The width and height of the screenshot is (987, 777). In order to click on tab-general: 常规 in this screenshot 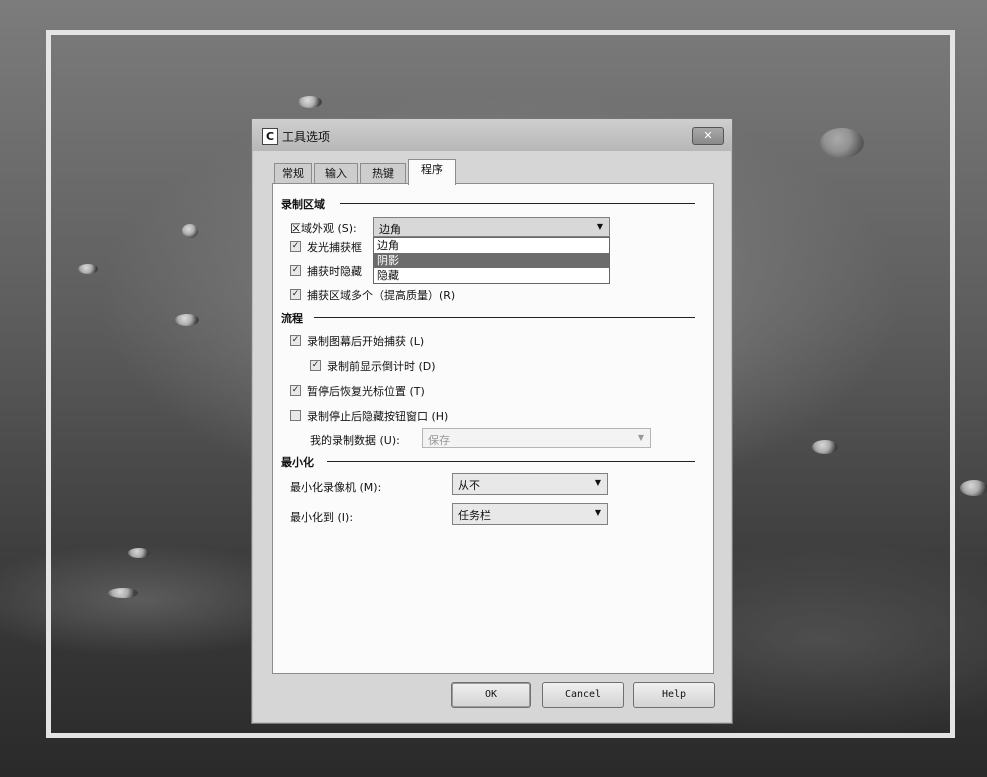, I will do `click(293, 173)`.